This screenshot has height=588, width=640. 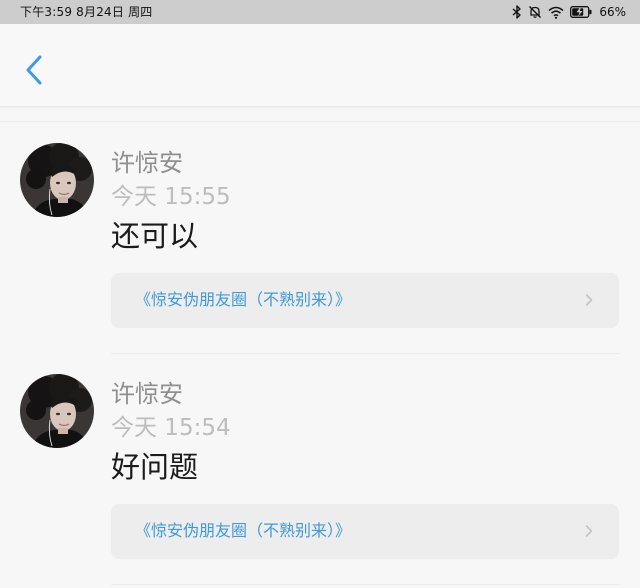 What do you see at coordinates (171, 197) in the screenshot?
I see `comment-time: 今天 15:55` at bounding box center [171, 197].